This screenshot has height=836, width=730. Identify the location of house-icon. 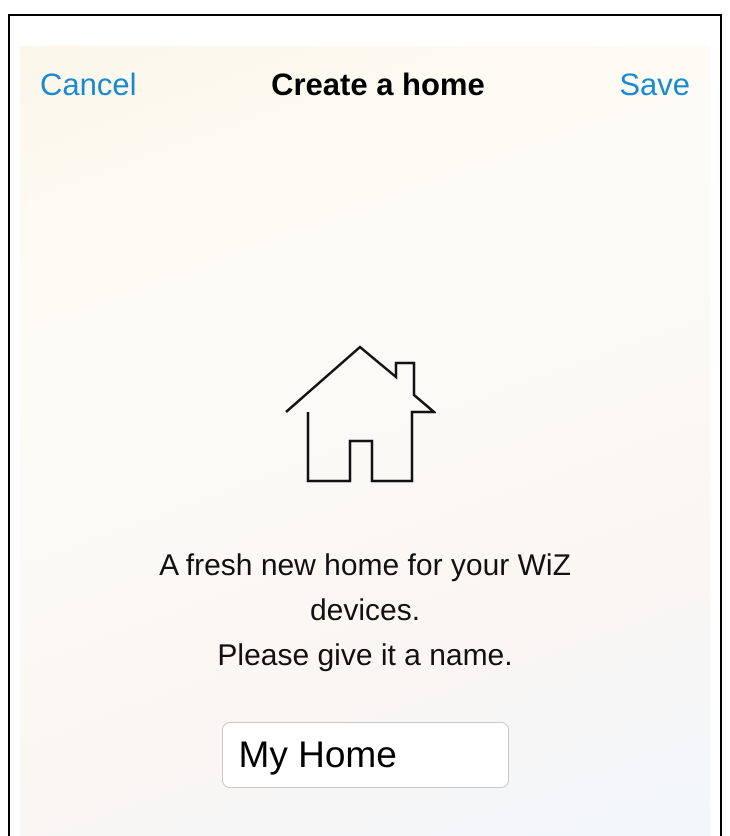
(360, 413).